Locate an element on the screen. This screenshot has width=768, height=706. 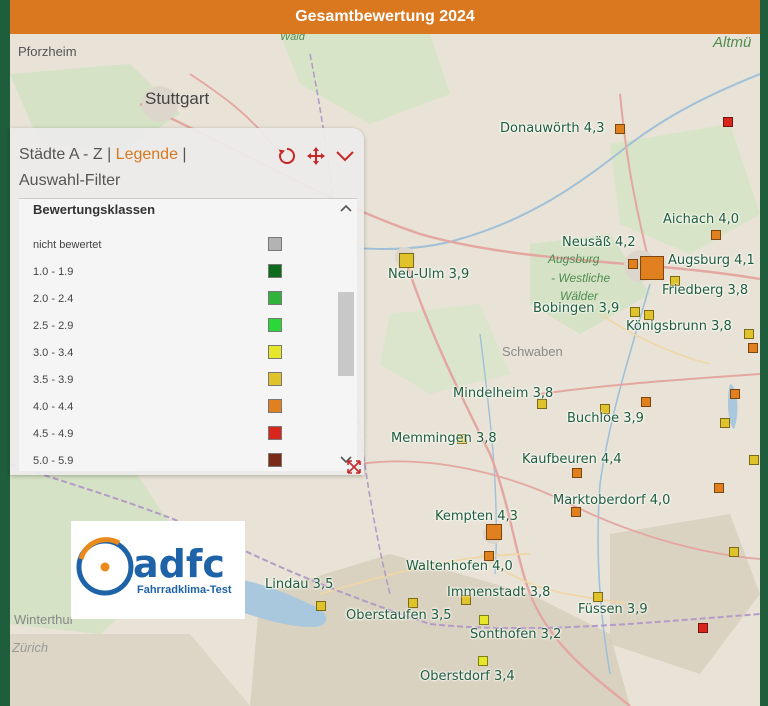
legend-item: 5.0 - 5.9 is located at coordinates (158, 462).